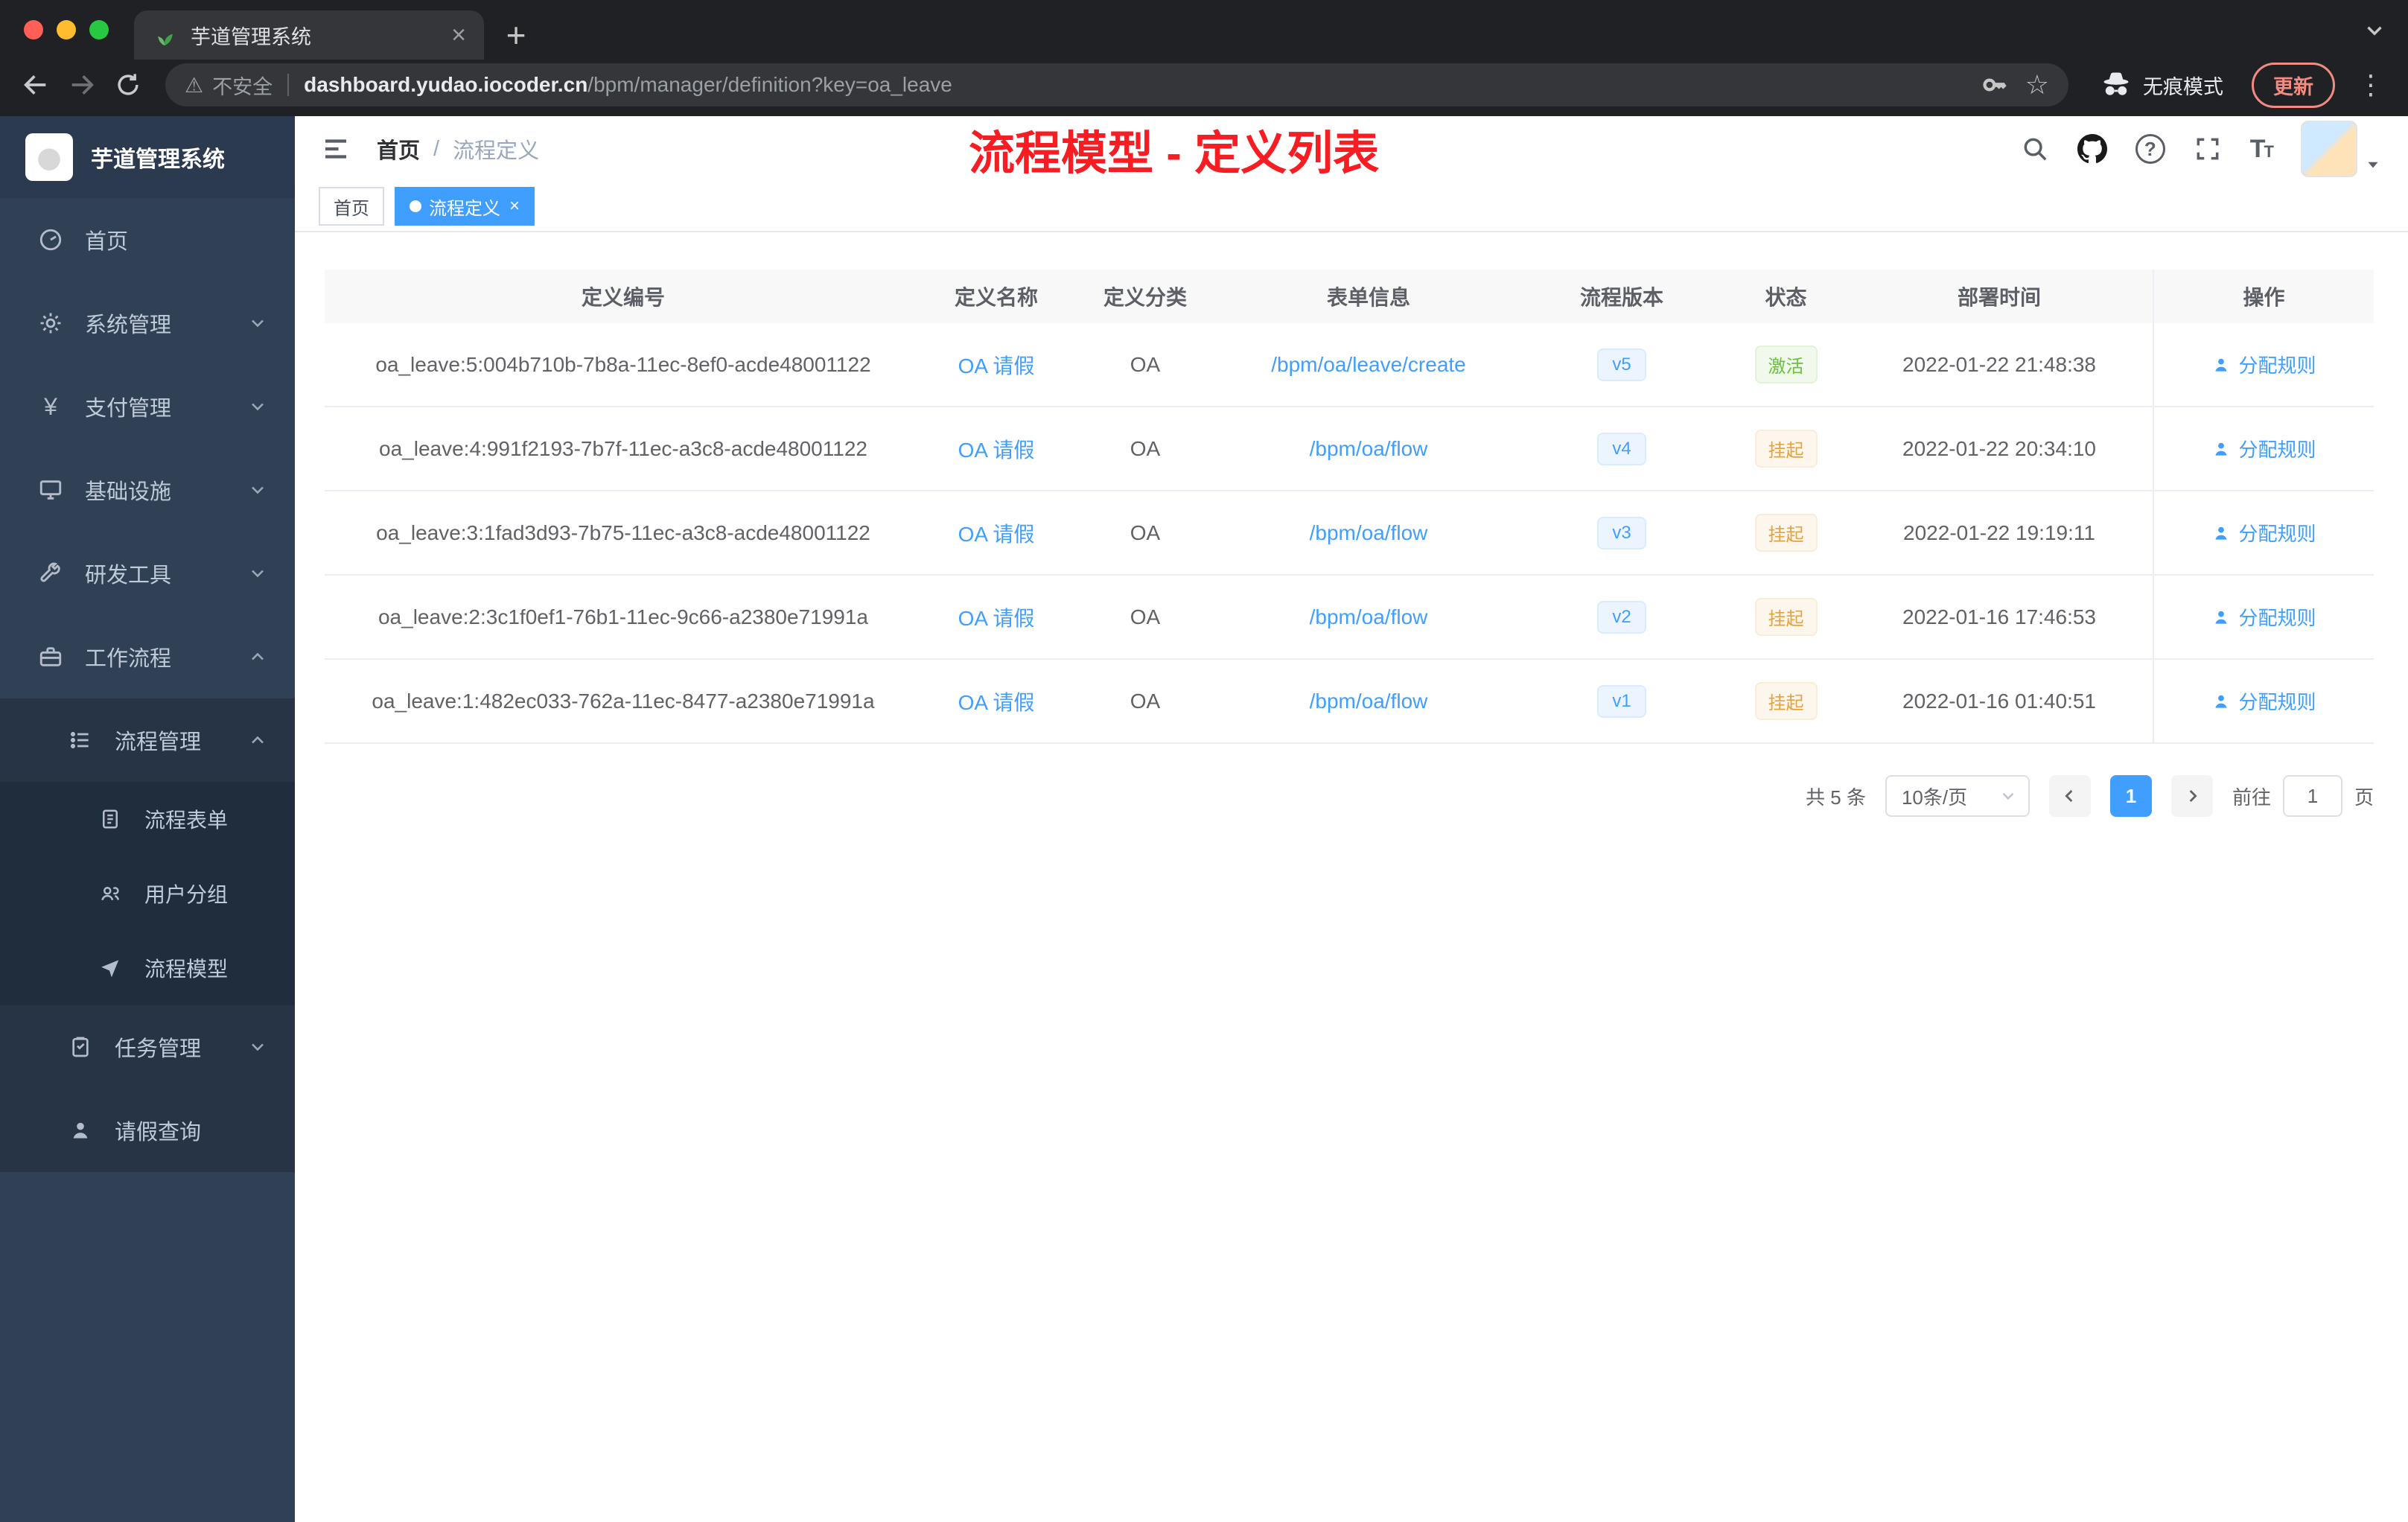 This screenshot has height=1522, width=2408. Describe the element at coordinates (147, 406) in the screenshot. I see `sidebar-item-payment-management: ¥ 支付管理` at that location.